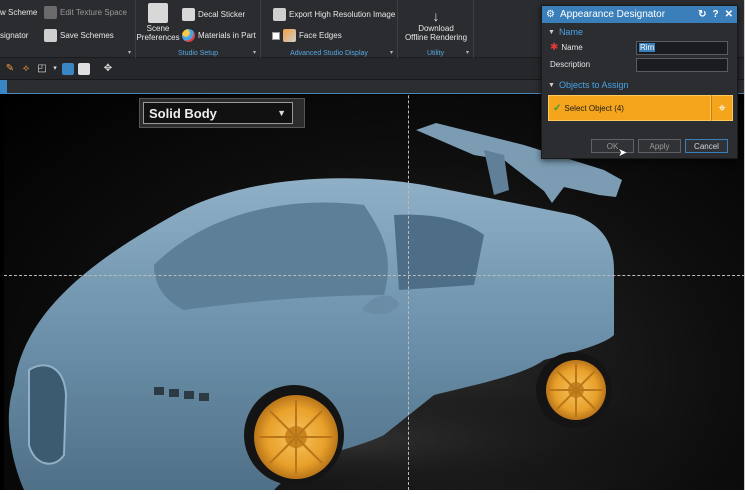 This screenshot has height=494, width=745. Describe the element at coordinates (329, 53) in the screenshot. I see `advanced-studio-display-group-label: Advanced Studio Display` at that location.